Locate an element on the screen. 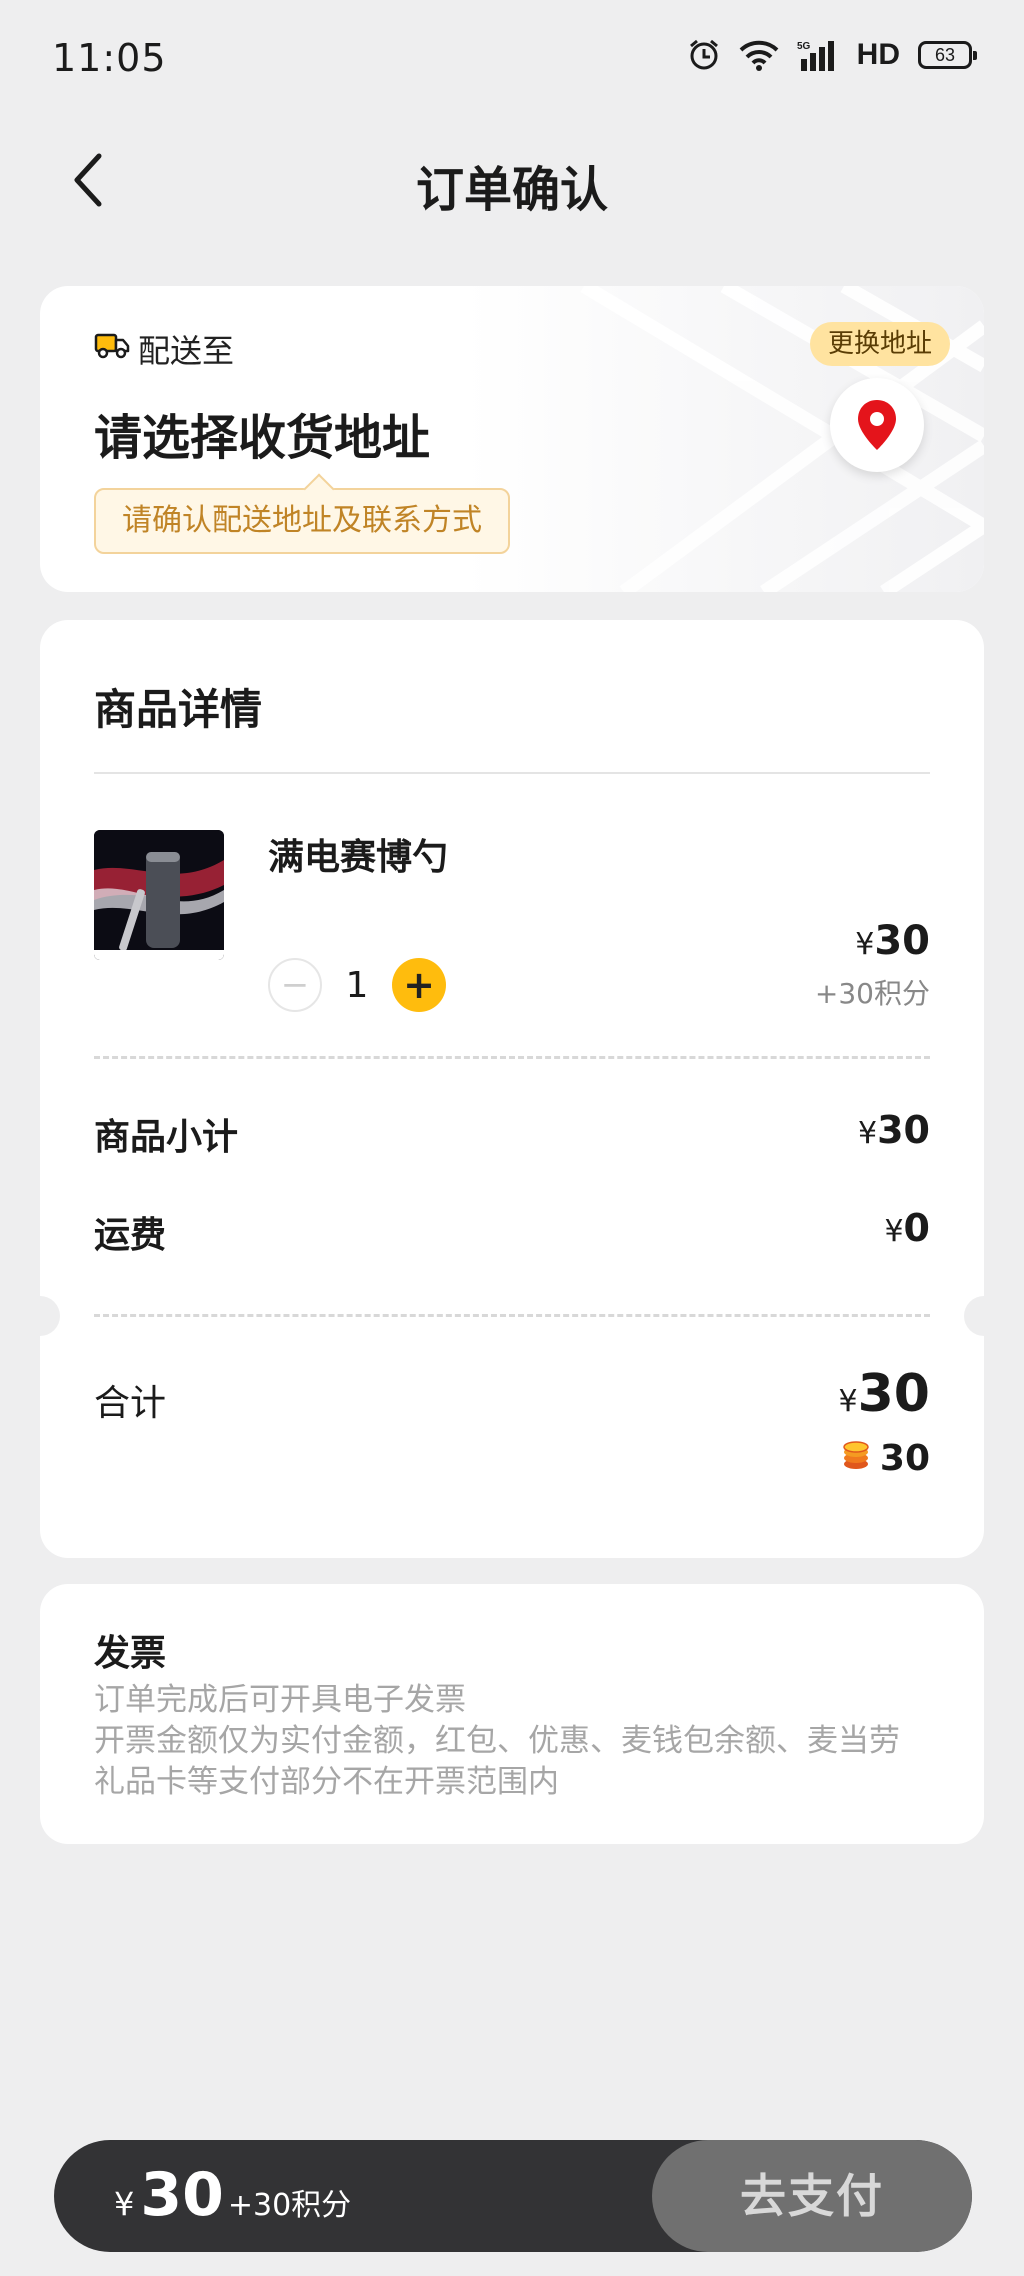 The width and height of the screenshot is (1024, 2276). product-details-title: 商品详情 is located at coordinates (178, 709).